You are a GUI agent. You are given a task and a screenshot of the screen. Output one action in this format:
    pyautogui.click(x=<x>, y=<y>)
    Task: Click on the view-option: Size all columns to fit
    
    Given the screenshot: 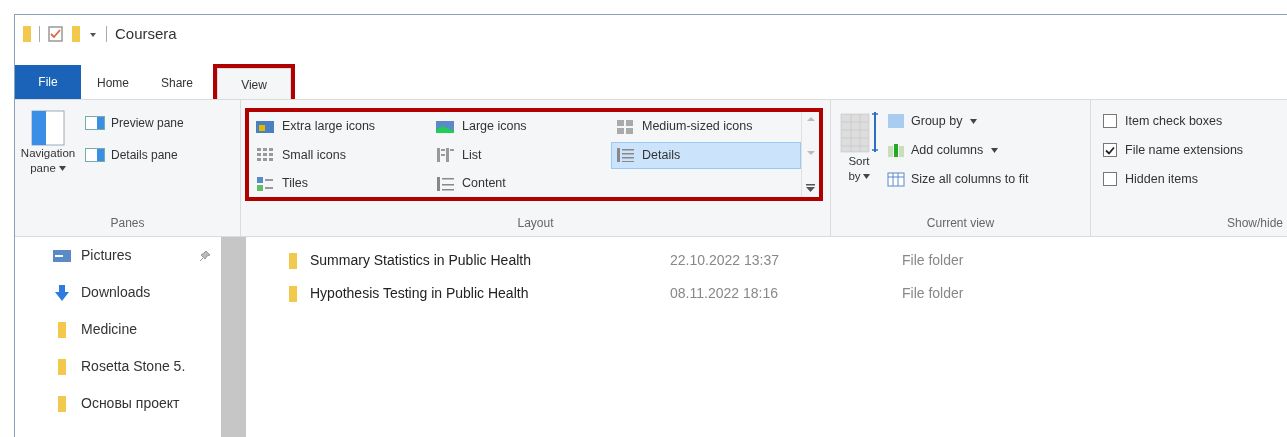 What is the action you would take?
    pyautogui.click(x=958, y=179)
    